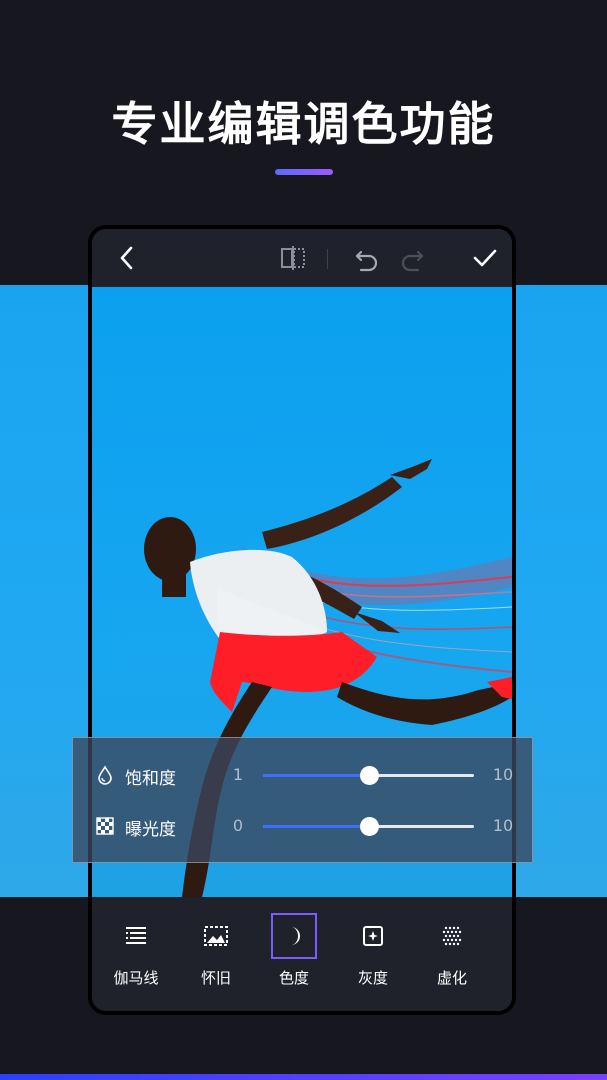  What do you see at coordinates (303, 1077) in the screenshot?
I see `bottom-accent-bar` at bounding box center [303, 1077].